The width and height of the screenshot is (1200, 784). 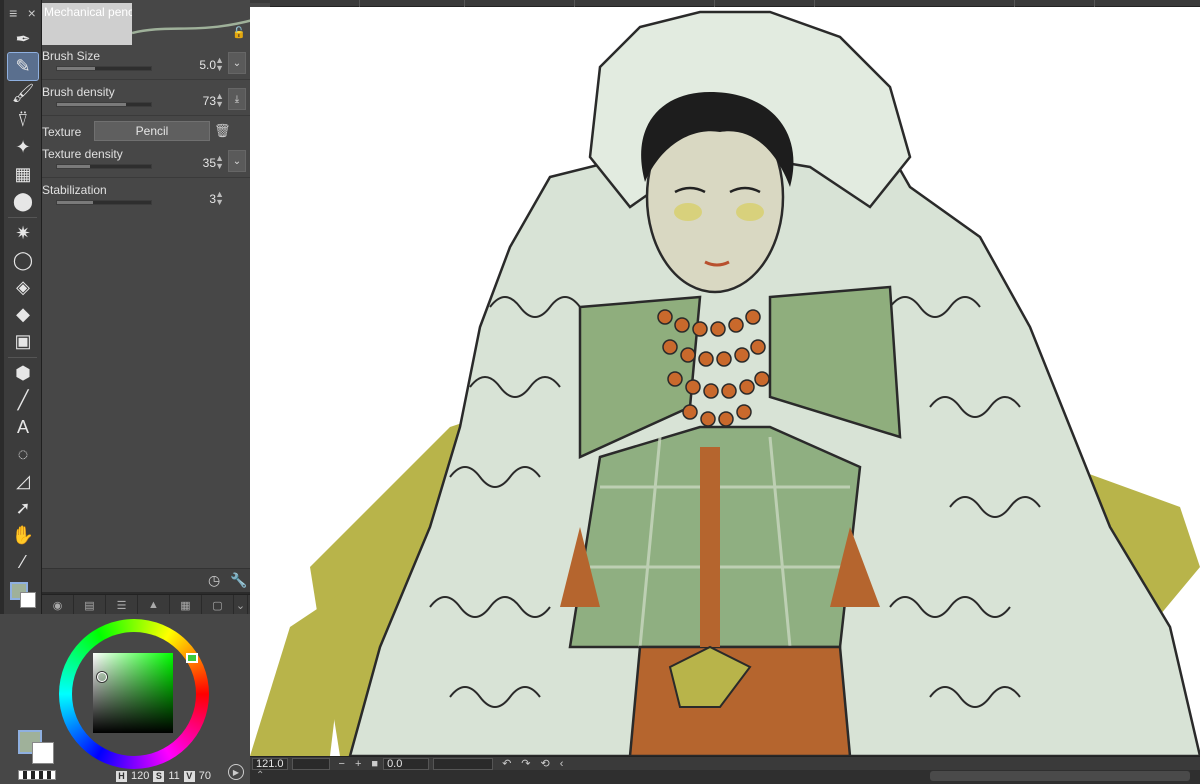 I want to click on lock-icon: 🔓, so click(x=239, y=32).